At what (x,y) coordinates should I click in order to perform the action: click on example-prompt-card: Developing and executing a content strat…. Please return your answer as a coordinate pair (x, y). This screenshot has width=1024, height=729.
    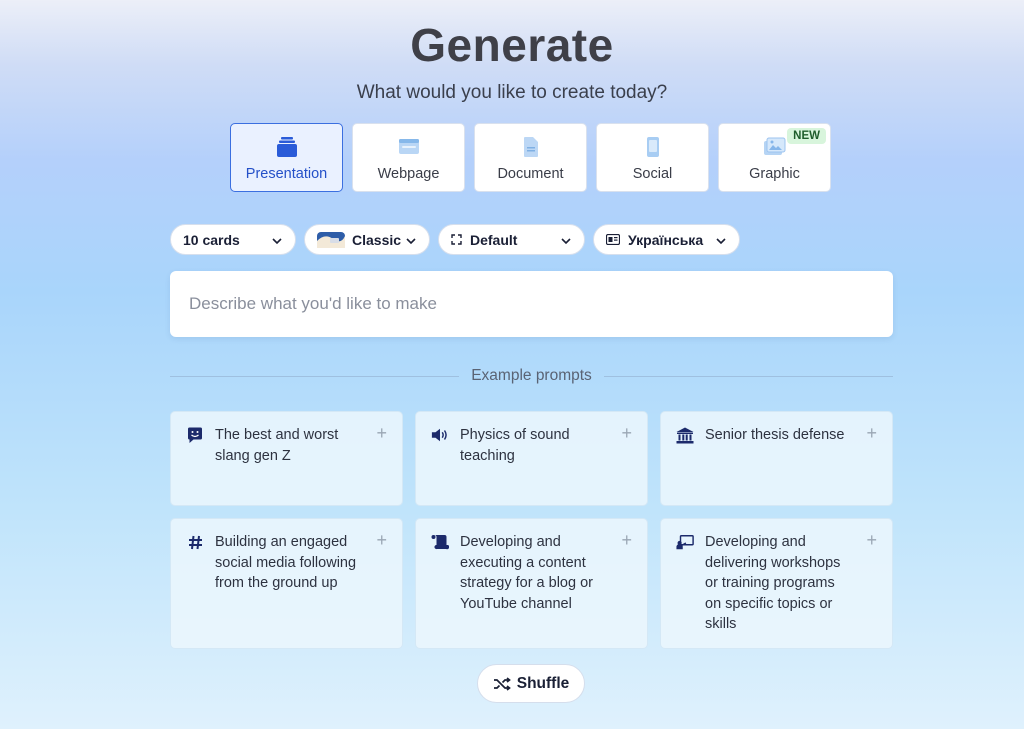
    Looking at the image, I should click on (531, 583).